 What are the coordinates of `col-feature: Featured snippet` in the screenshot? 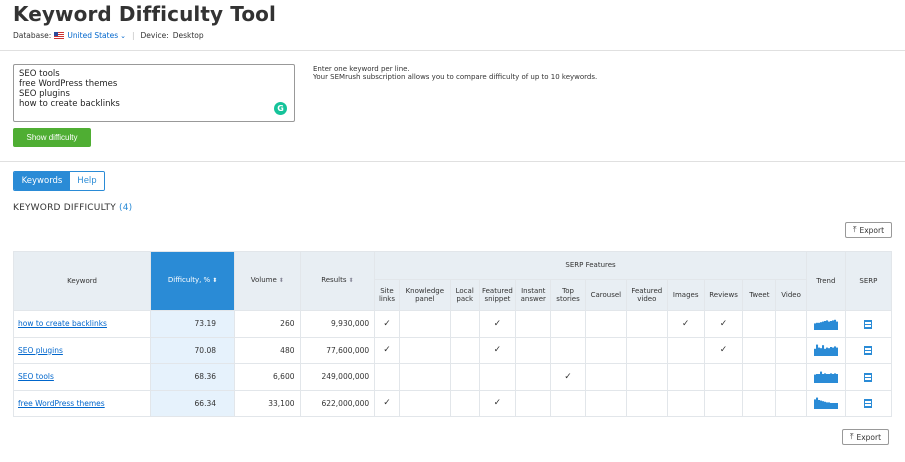 It's located at (497, 295).